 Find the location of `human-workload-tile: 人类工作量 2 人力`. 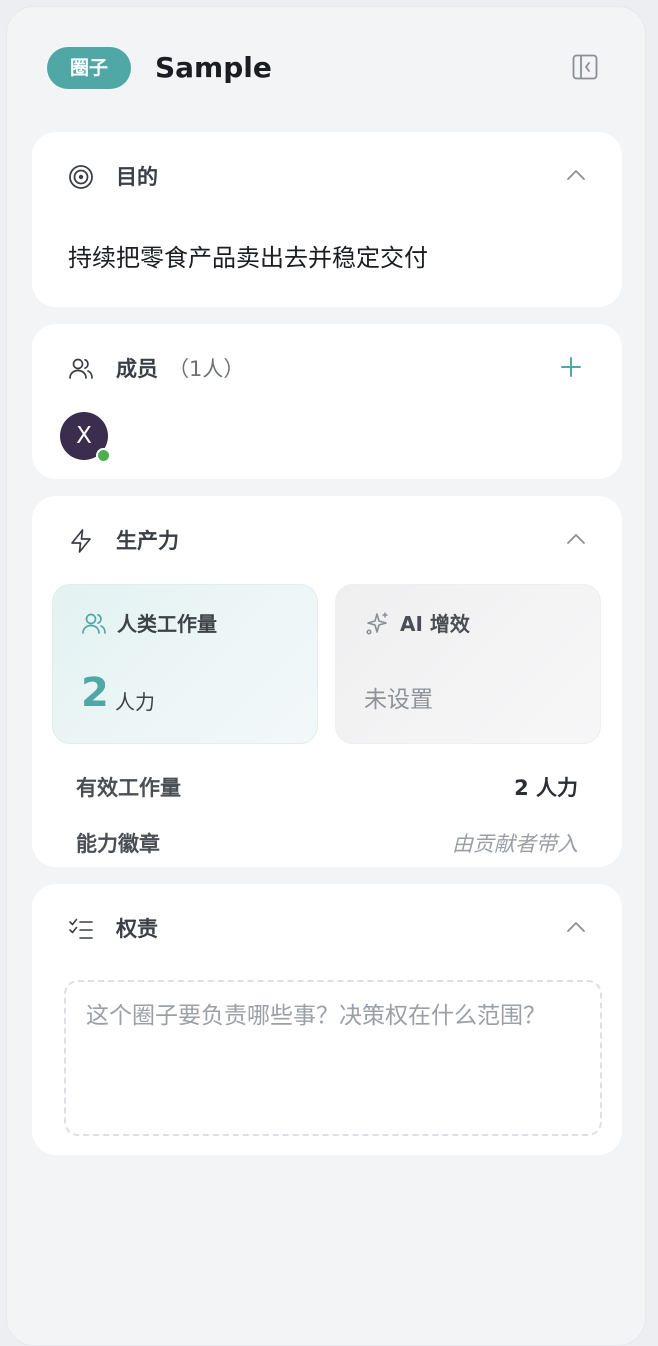

human-workload-tile: 人类工作量 2 人力 is located at coordinates (185, 664).